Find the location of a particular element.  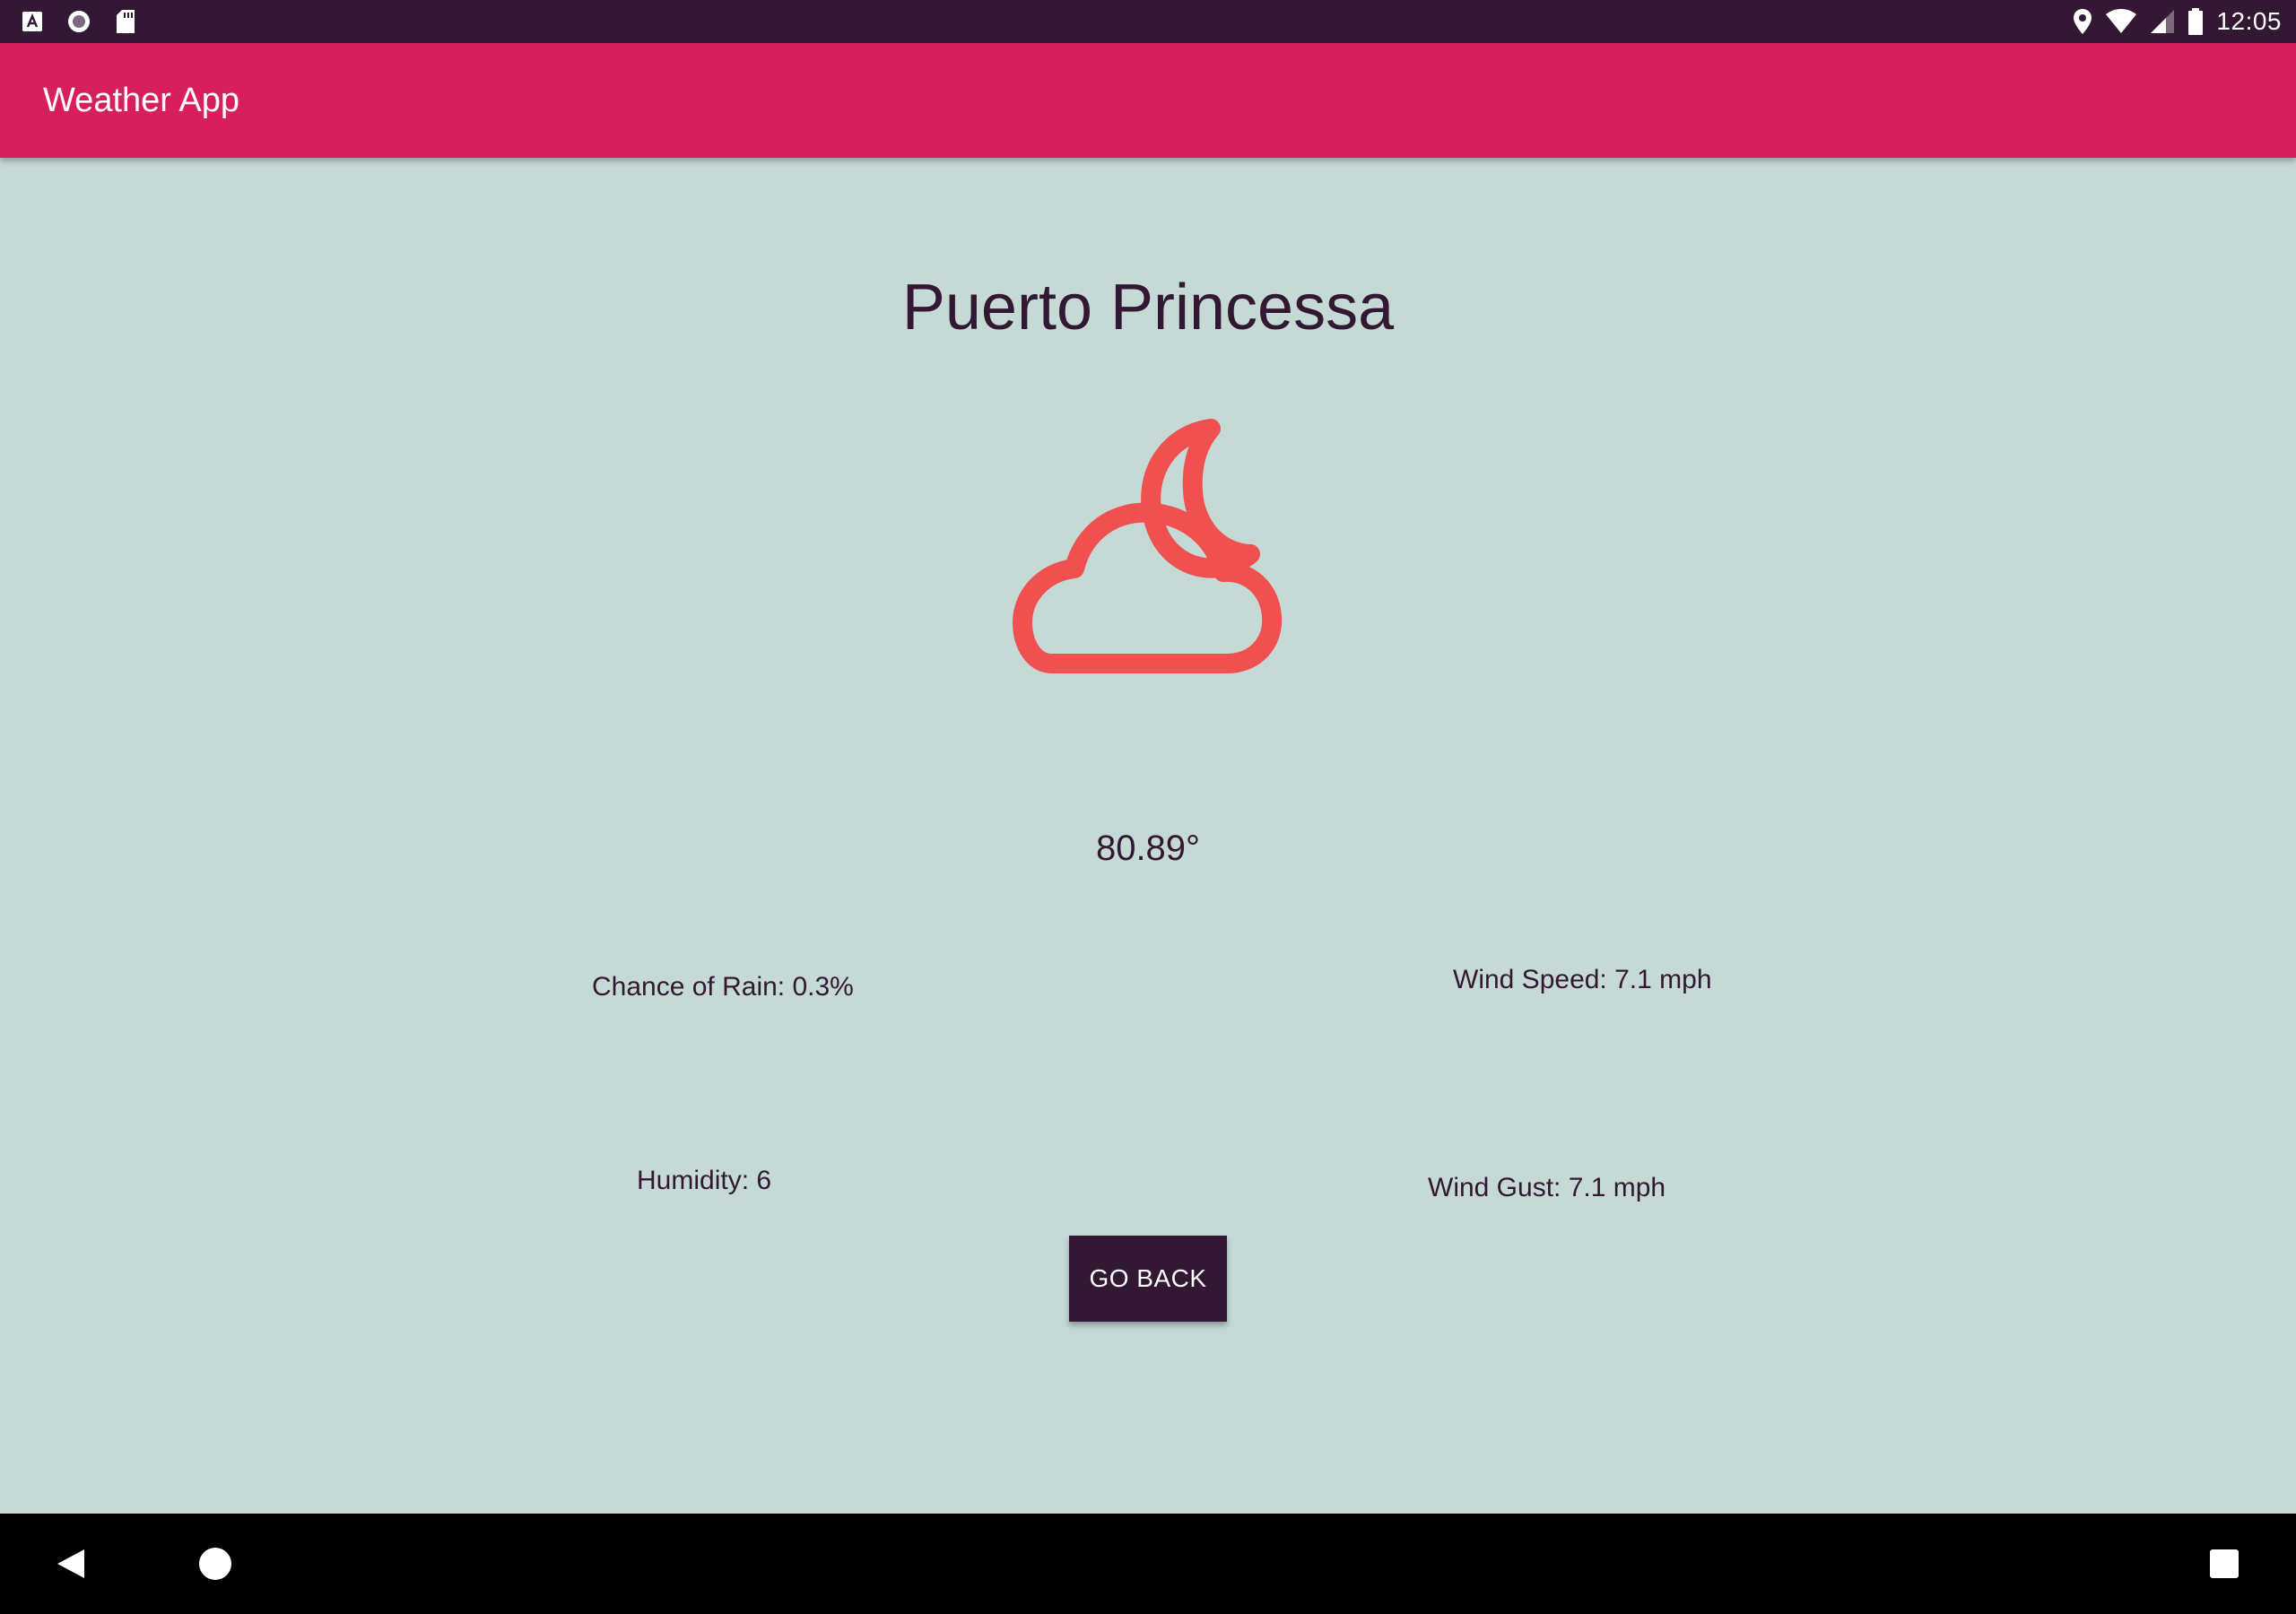

app-bar: Weather App is located at coordinates (1148, 100).